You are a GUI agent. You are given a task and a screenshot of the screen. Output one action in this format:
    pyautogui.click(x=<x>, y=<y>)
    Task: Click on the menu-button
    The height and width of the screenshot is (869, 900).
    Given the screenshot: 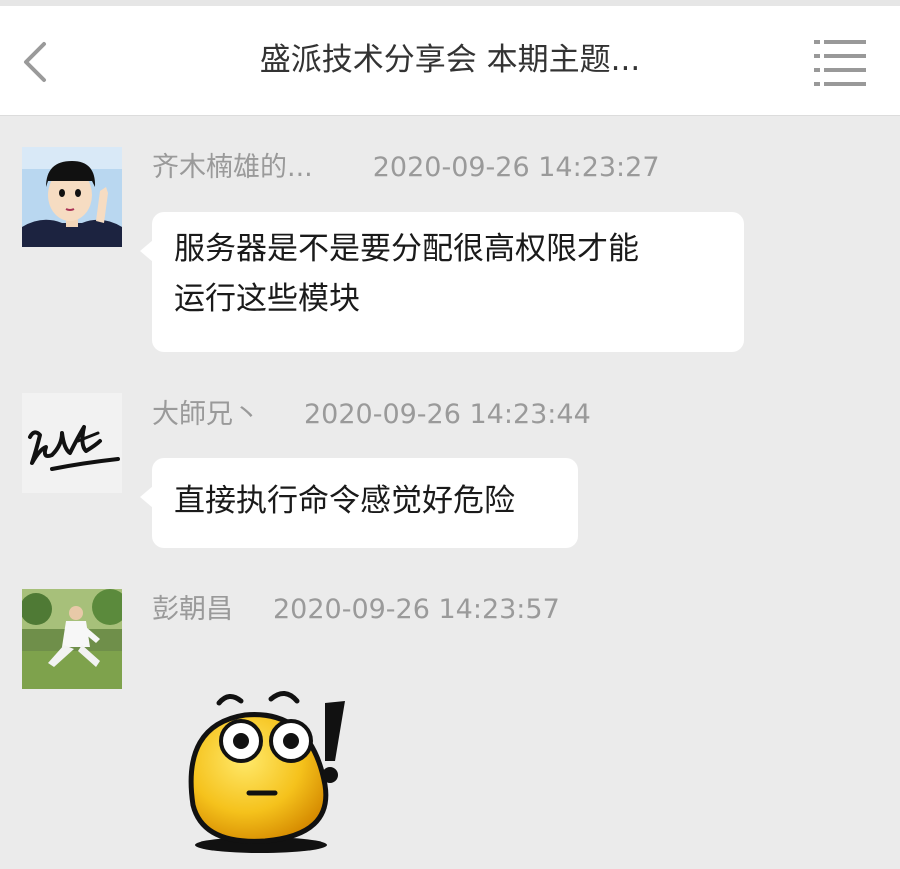 What is the action you would take?
    pyautogui.click(x=840, y=62)
    